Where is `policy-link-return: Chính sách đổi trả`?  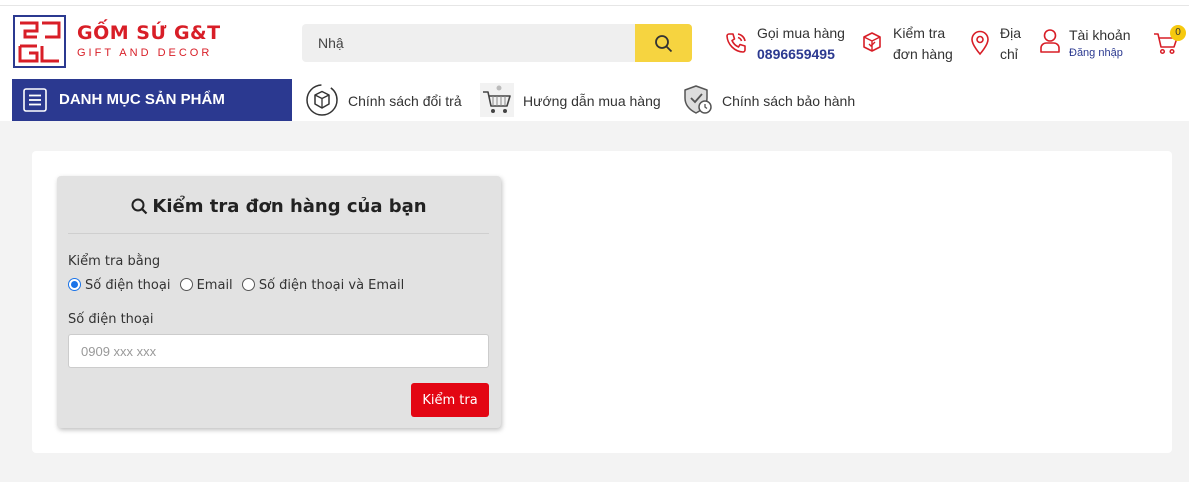 policy-link-return: Chính sách đổi trả is located at coordinates (387, 100).